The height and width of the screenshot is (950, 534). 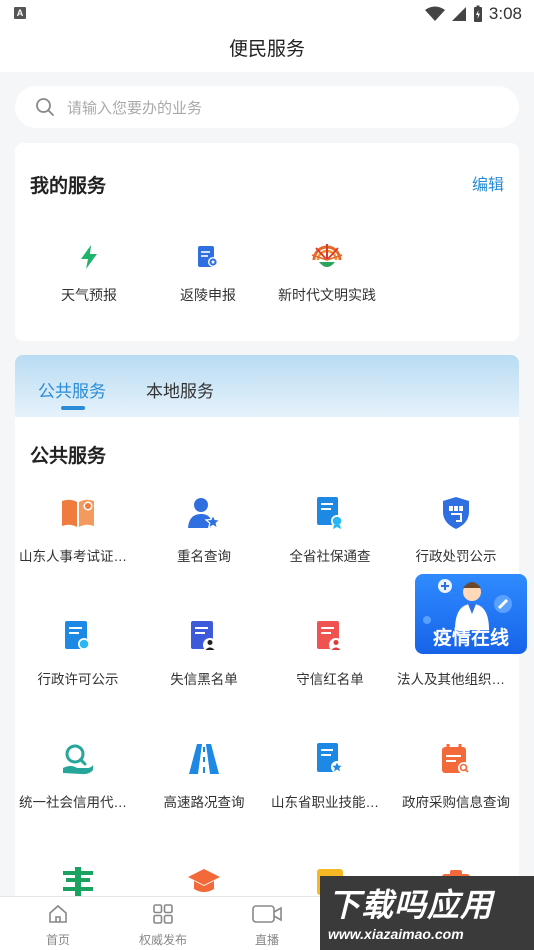 I want to click on service-item-social-security: 全省社保通查, so click(x=330, y=529).